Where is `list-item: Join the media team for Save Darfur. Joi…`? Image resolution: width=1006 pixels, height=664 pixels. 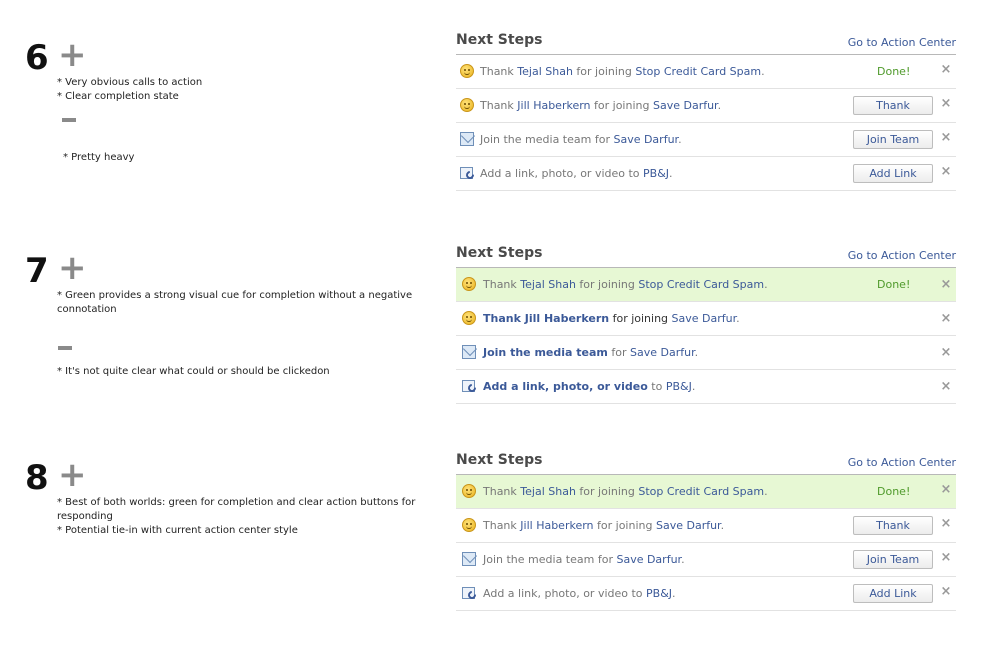 list-item: Join the media team for Save Darfur. Joi… is located at coordinates (706, 560).